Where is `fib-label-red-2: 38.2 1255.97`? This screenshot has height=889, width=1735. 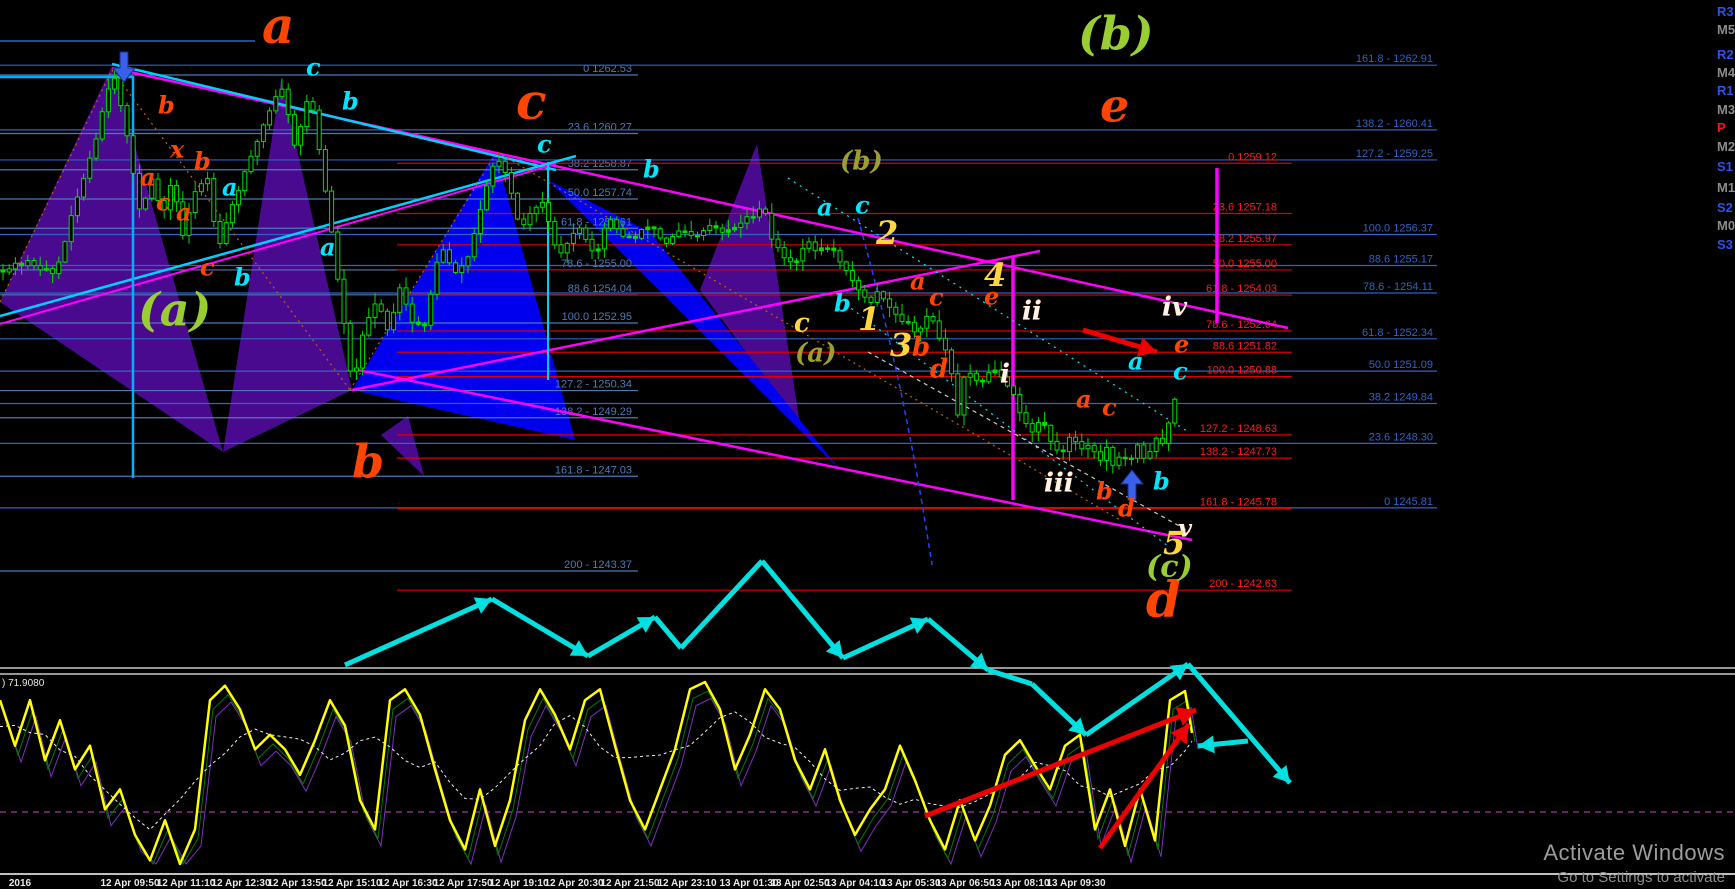 fib-label-red-2: 38.2 1255.97 is located at coordinates (1245, 239).